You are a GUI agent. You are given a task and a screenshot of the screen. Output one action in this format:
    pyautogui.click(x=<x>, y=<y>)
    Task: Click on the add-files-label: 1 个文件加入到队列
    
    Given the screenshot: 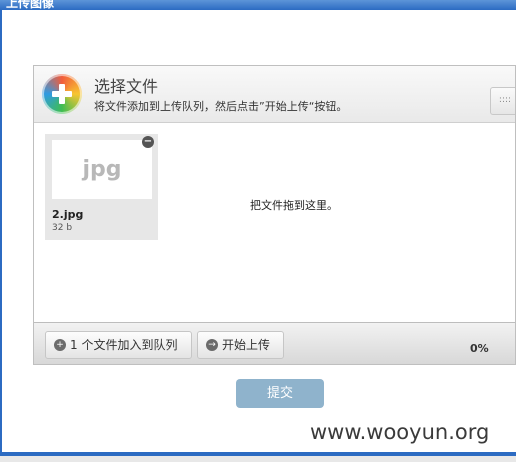 What is the action you would take?
    pyautogui.click(x=124, y=345)
    